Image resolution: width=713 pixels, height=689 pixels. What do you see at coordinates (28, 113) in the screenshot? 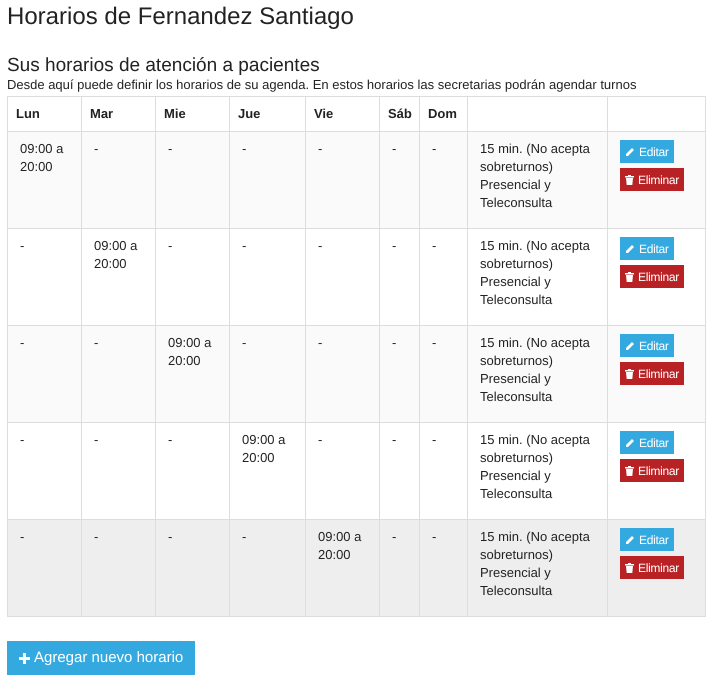
I see `column-header: Lun` at bounding box center [28, 113].